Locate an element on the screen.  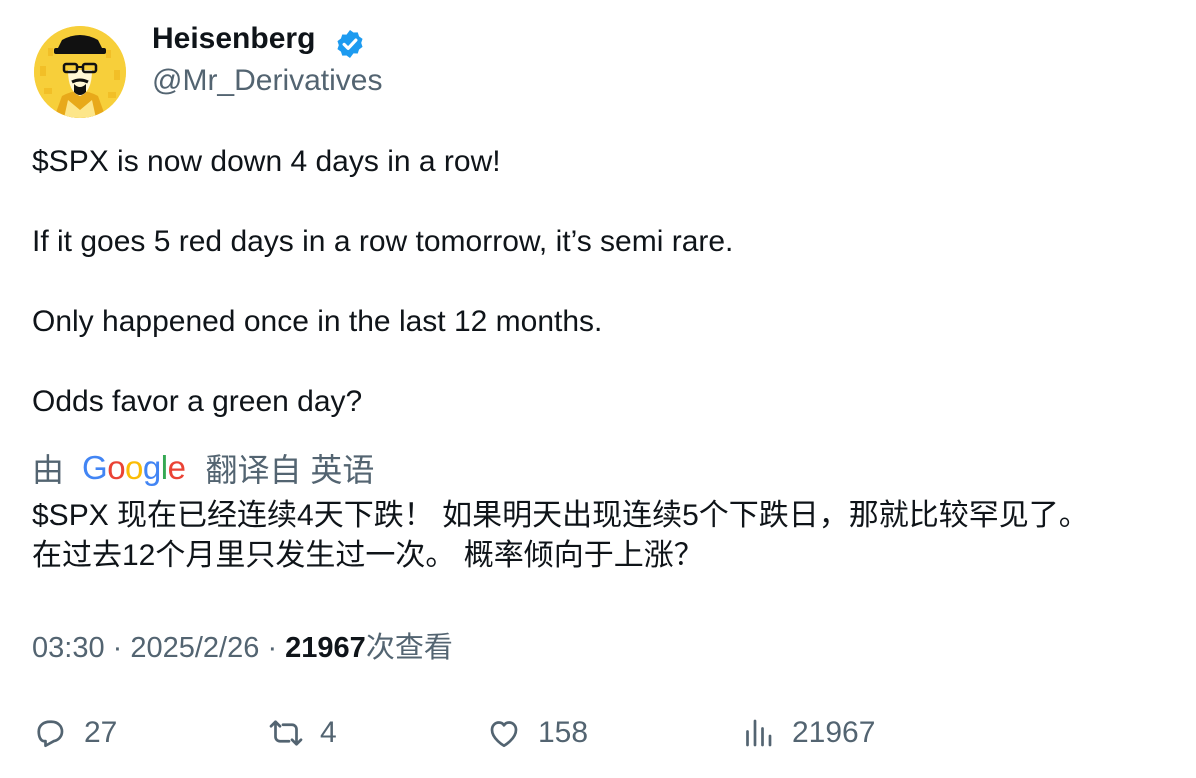
retweet-count: 4 is located at coordinates (328, 732).